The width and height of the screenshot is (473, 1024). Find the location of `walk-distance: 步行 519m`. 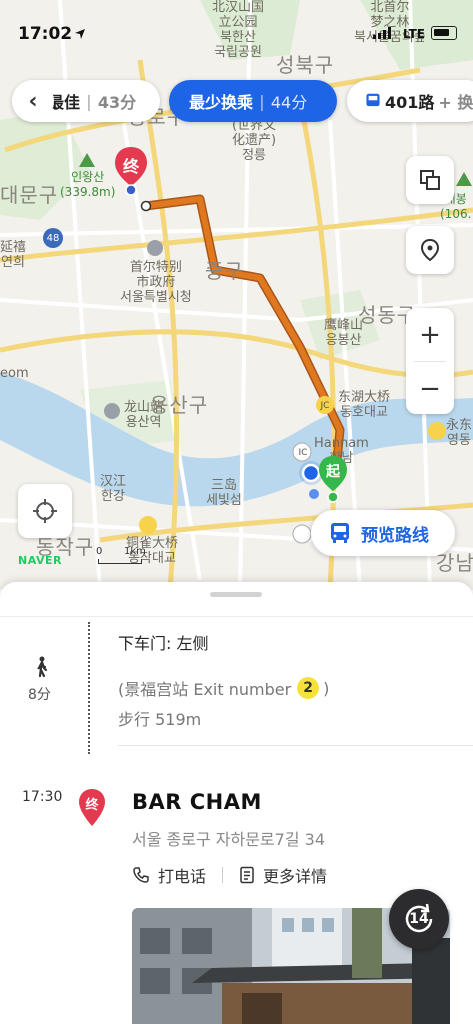

walk-distance: 步行 519m is located at coordinates (160, 719).